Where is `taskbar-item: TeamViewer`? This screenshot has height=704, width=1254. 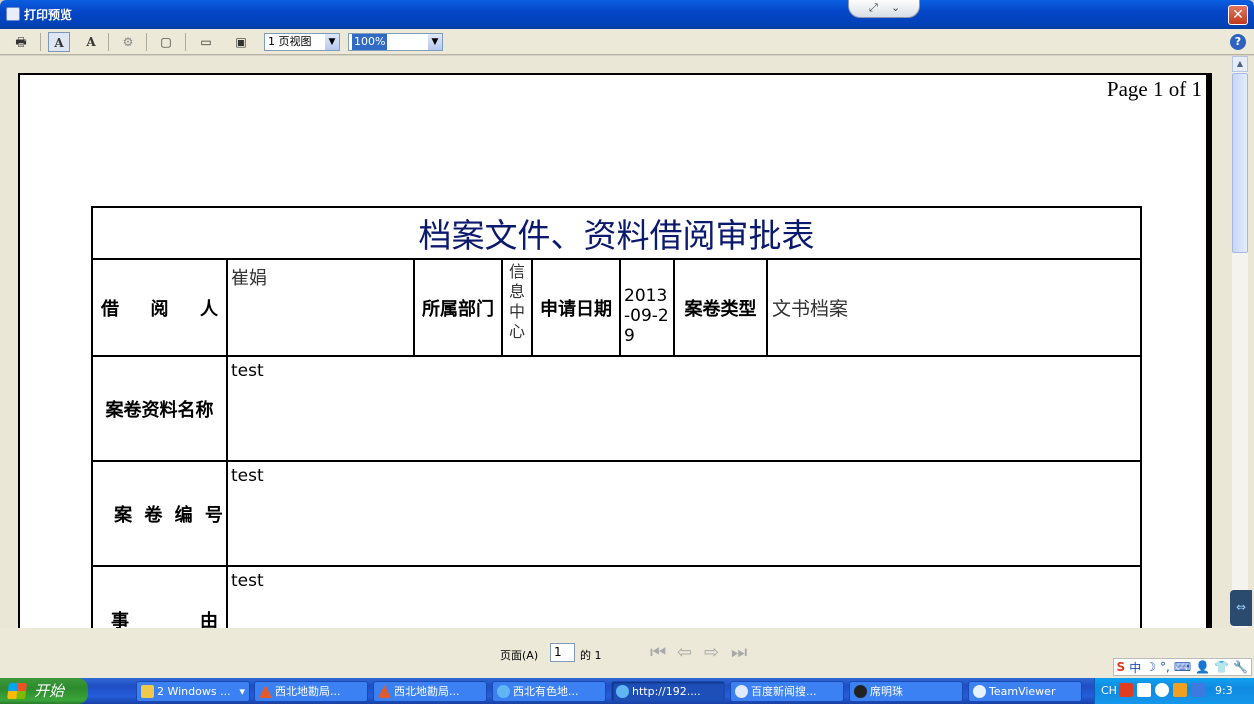
taskbar-item: TeamViewer is located at coordinates (1025, 691).